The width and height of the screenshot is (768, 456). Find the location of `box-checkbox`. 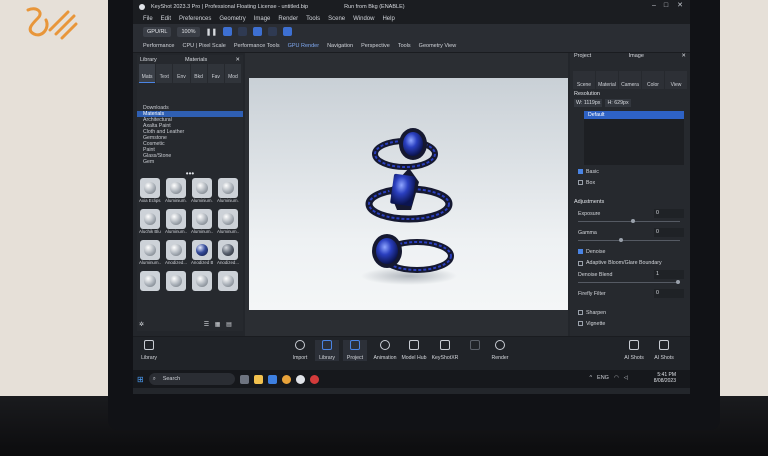

box-checkbox is located at coordinates (580, 182).